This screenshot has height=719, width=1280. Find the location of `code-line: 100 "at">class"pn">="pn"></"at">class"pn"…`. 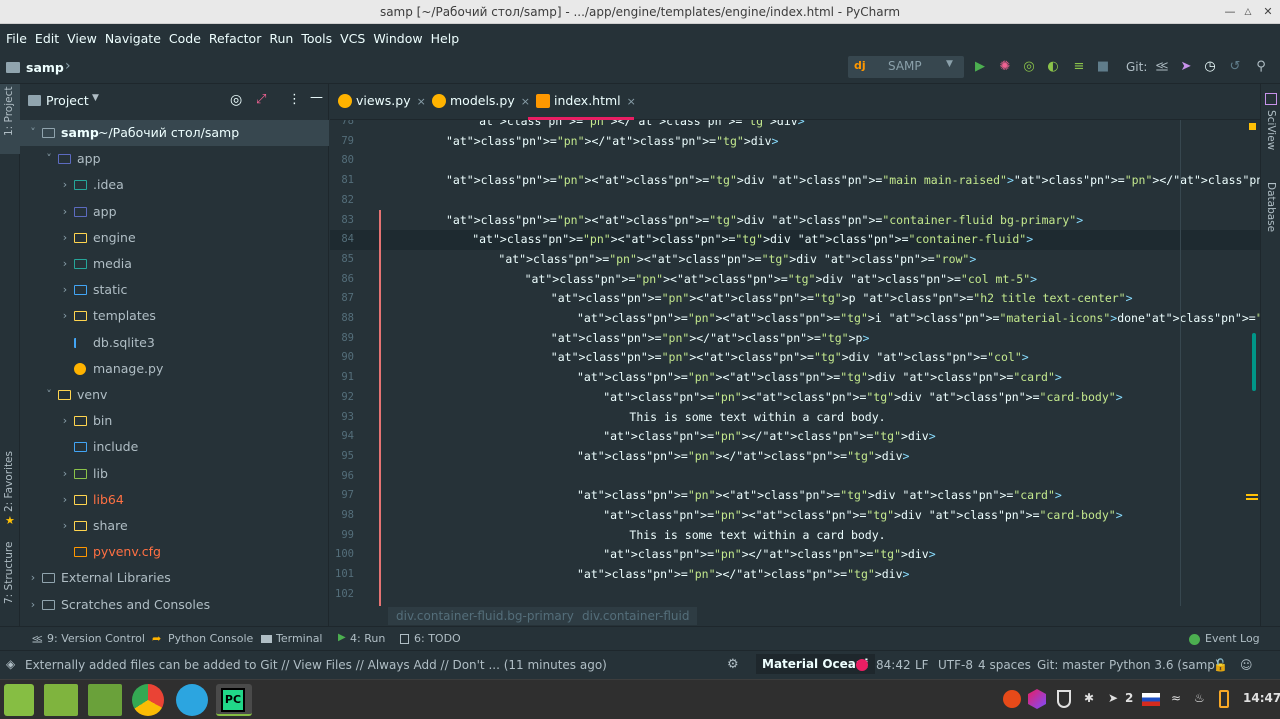

code-line: 100 "at">class"pn">="pn"></"at">class"pn"… is located at coordinates (795, 555).